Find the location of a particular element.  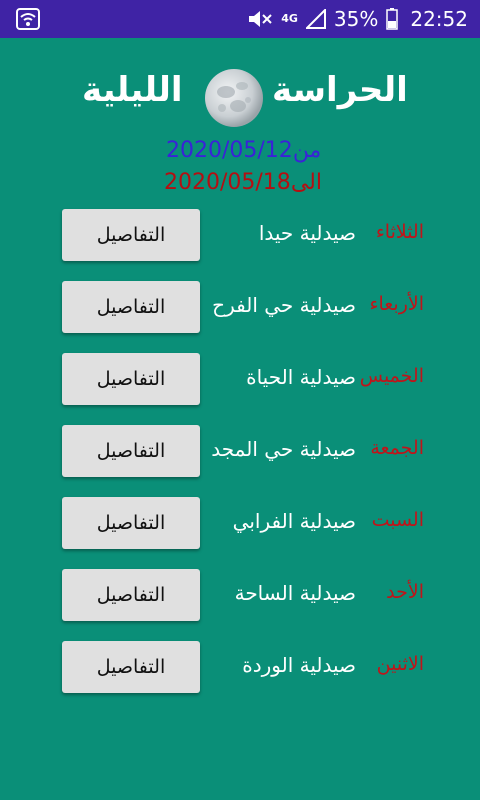

schedule-row: التفاصيل صيدلية الفرابي السبت is located at coordinates (240, 524).